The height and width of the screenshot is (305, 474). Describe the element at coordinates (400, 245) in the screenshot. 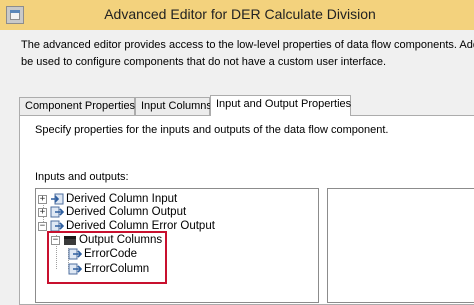

I see `properties-grid` at that location.